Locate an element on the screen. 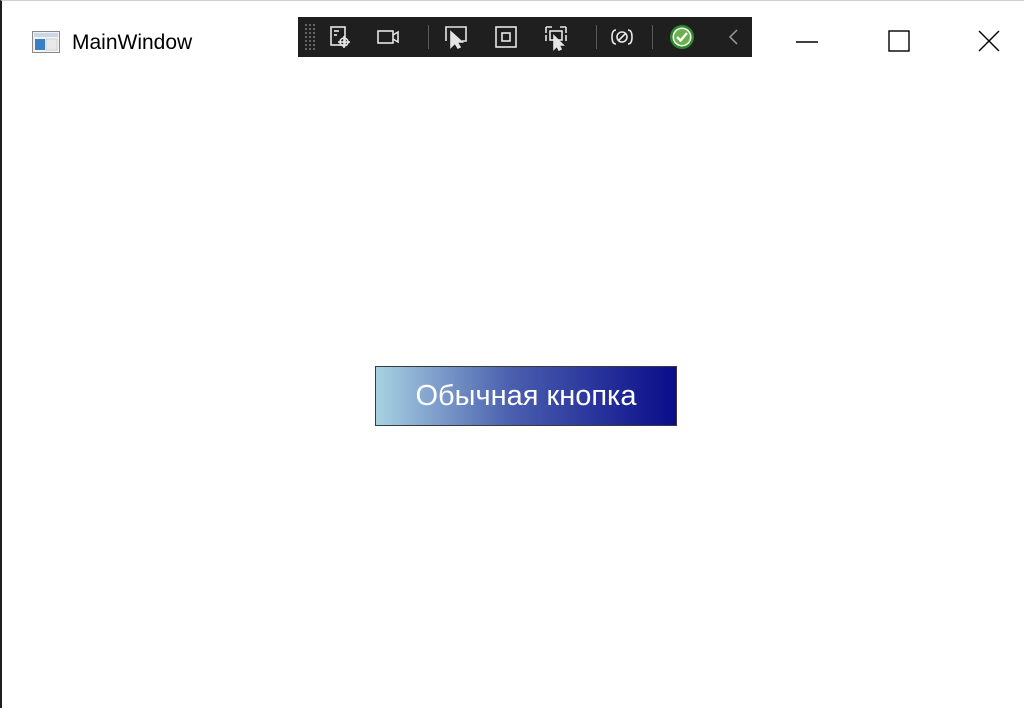 The height and width of the screenshot is (709, 1024). minimize-button is located at coordinates (807, 41).